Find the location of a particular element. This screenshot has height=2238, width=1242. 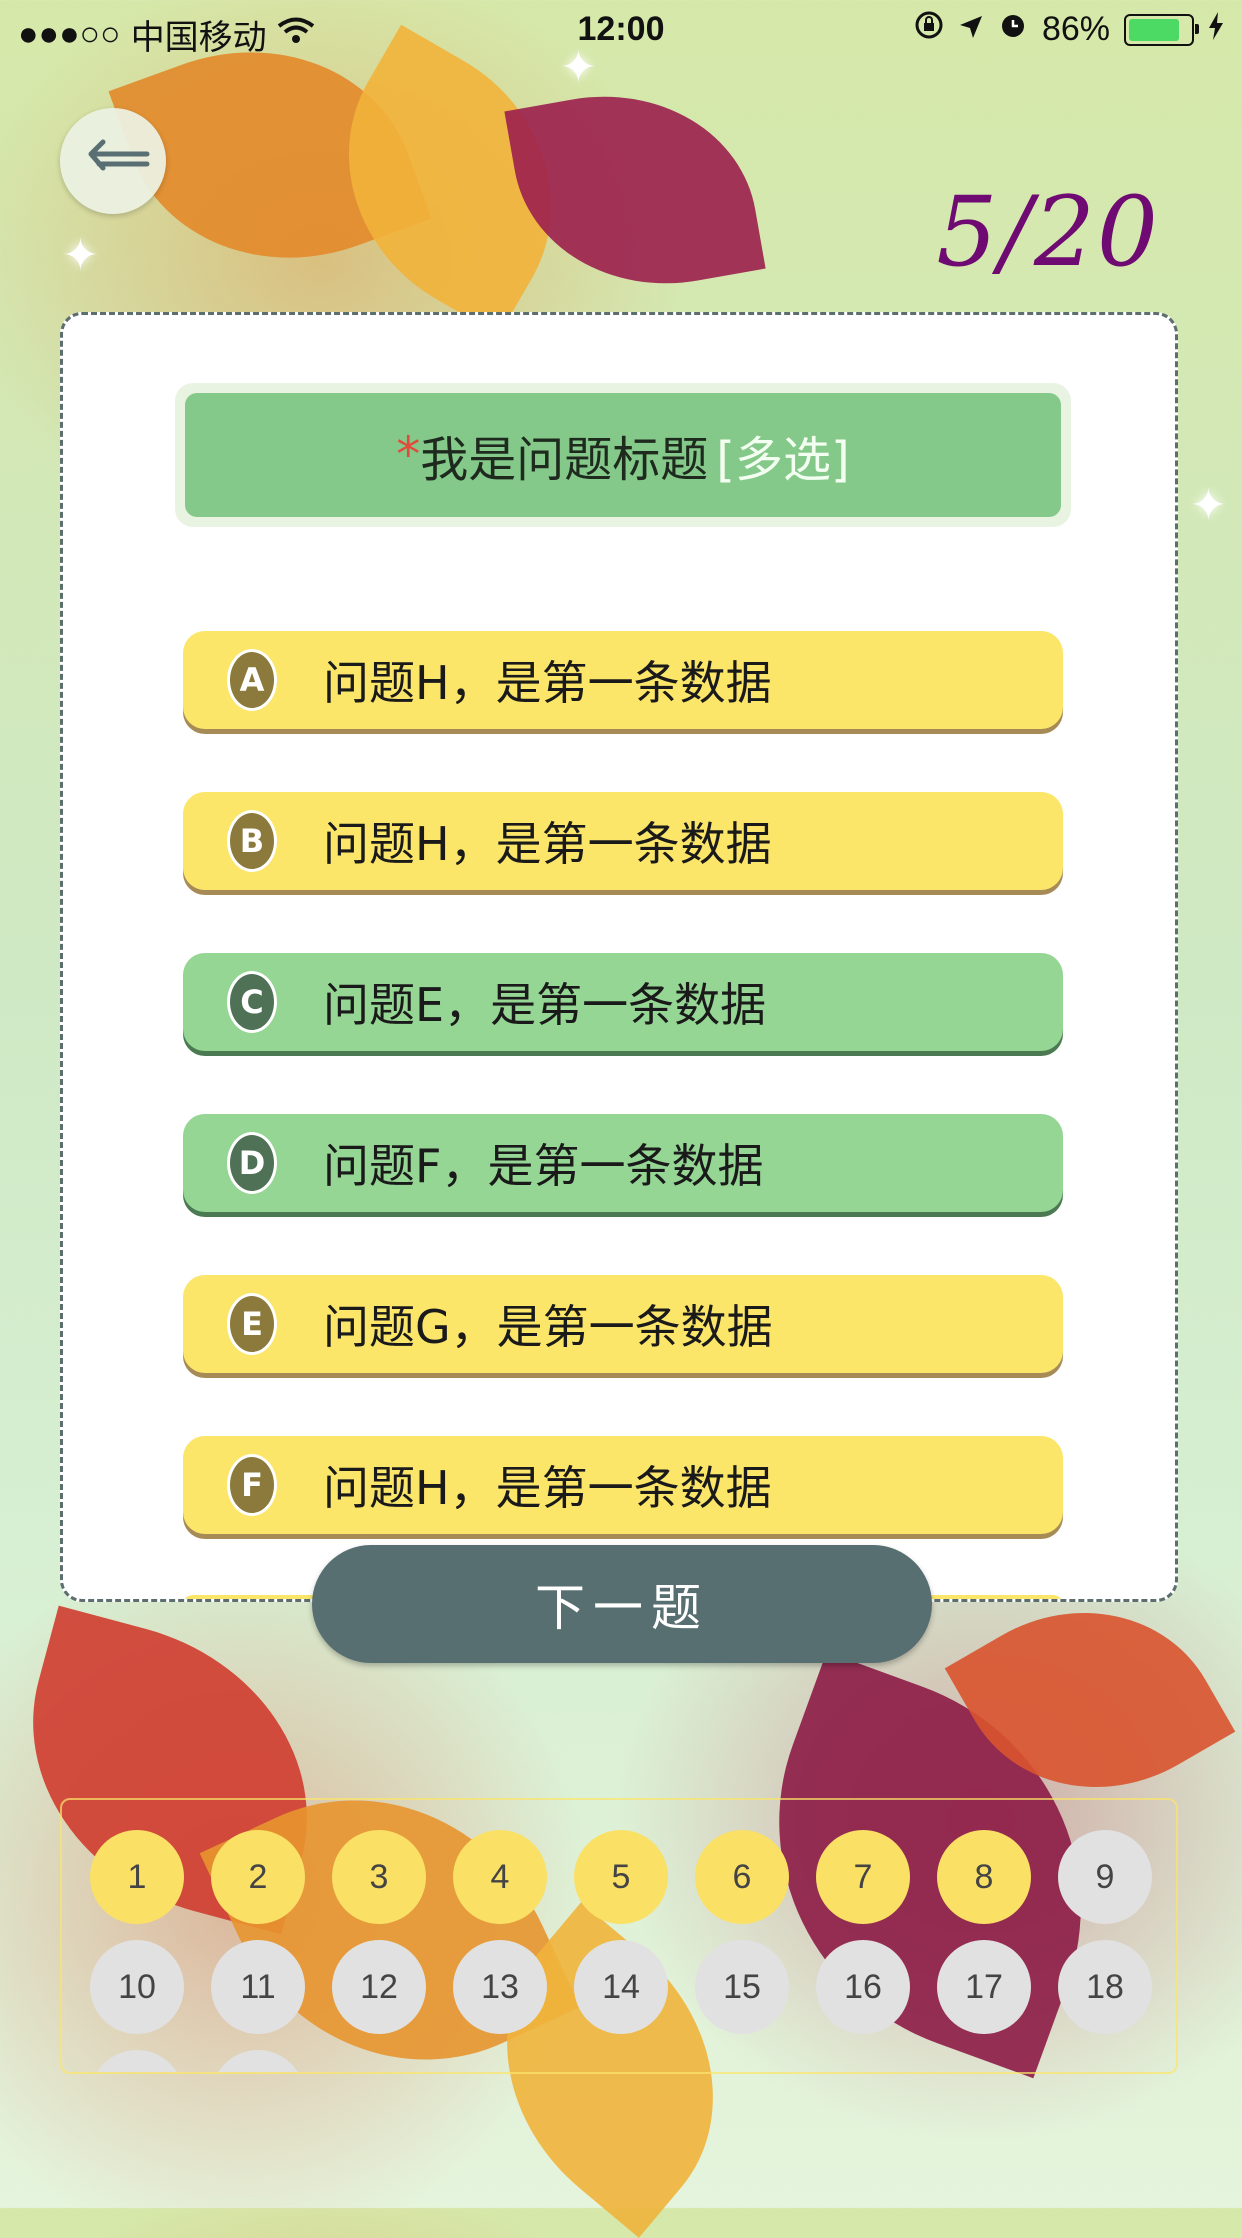

option-letter-badge: D is located at coordinates (252, 1163).